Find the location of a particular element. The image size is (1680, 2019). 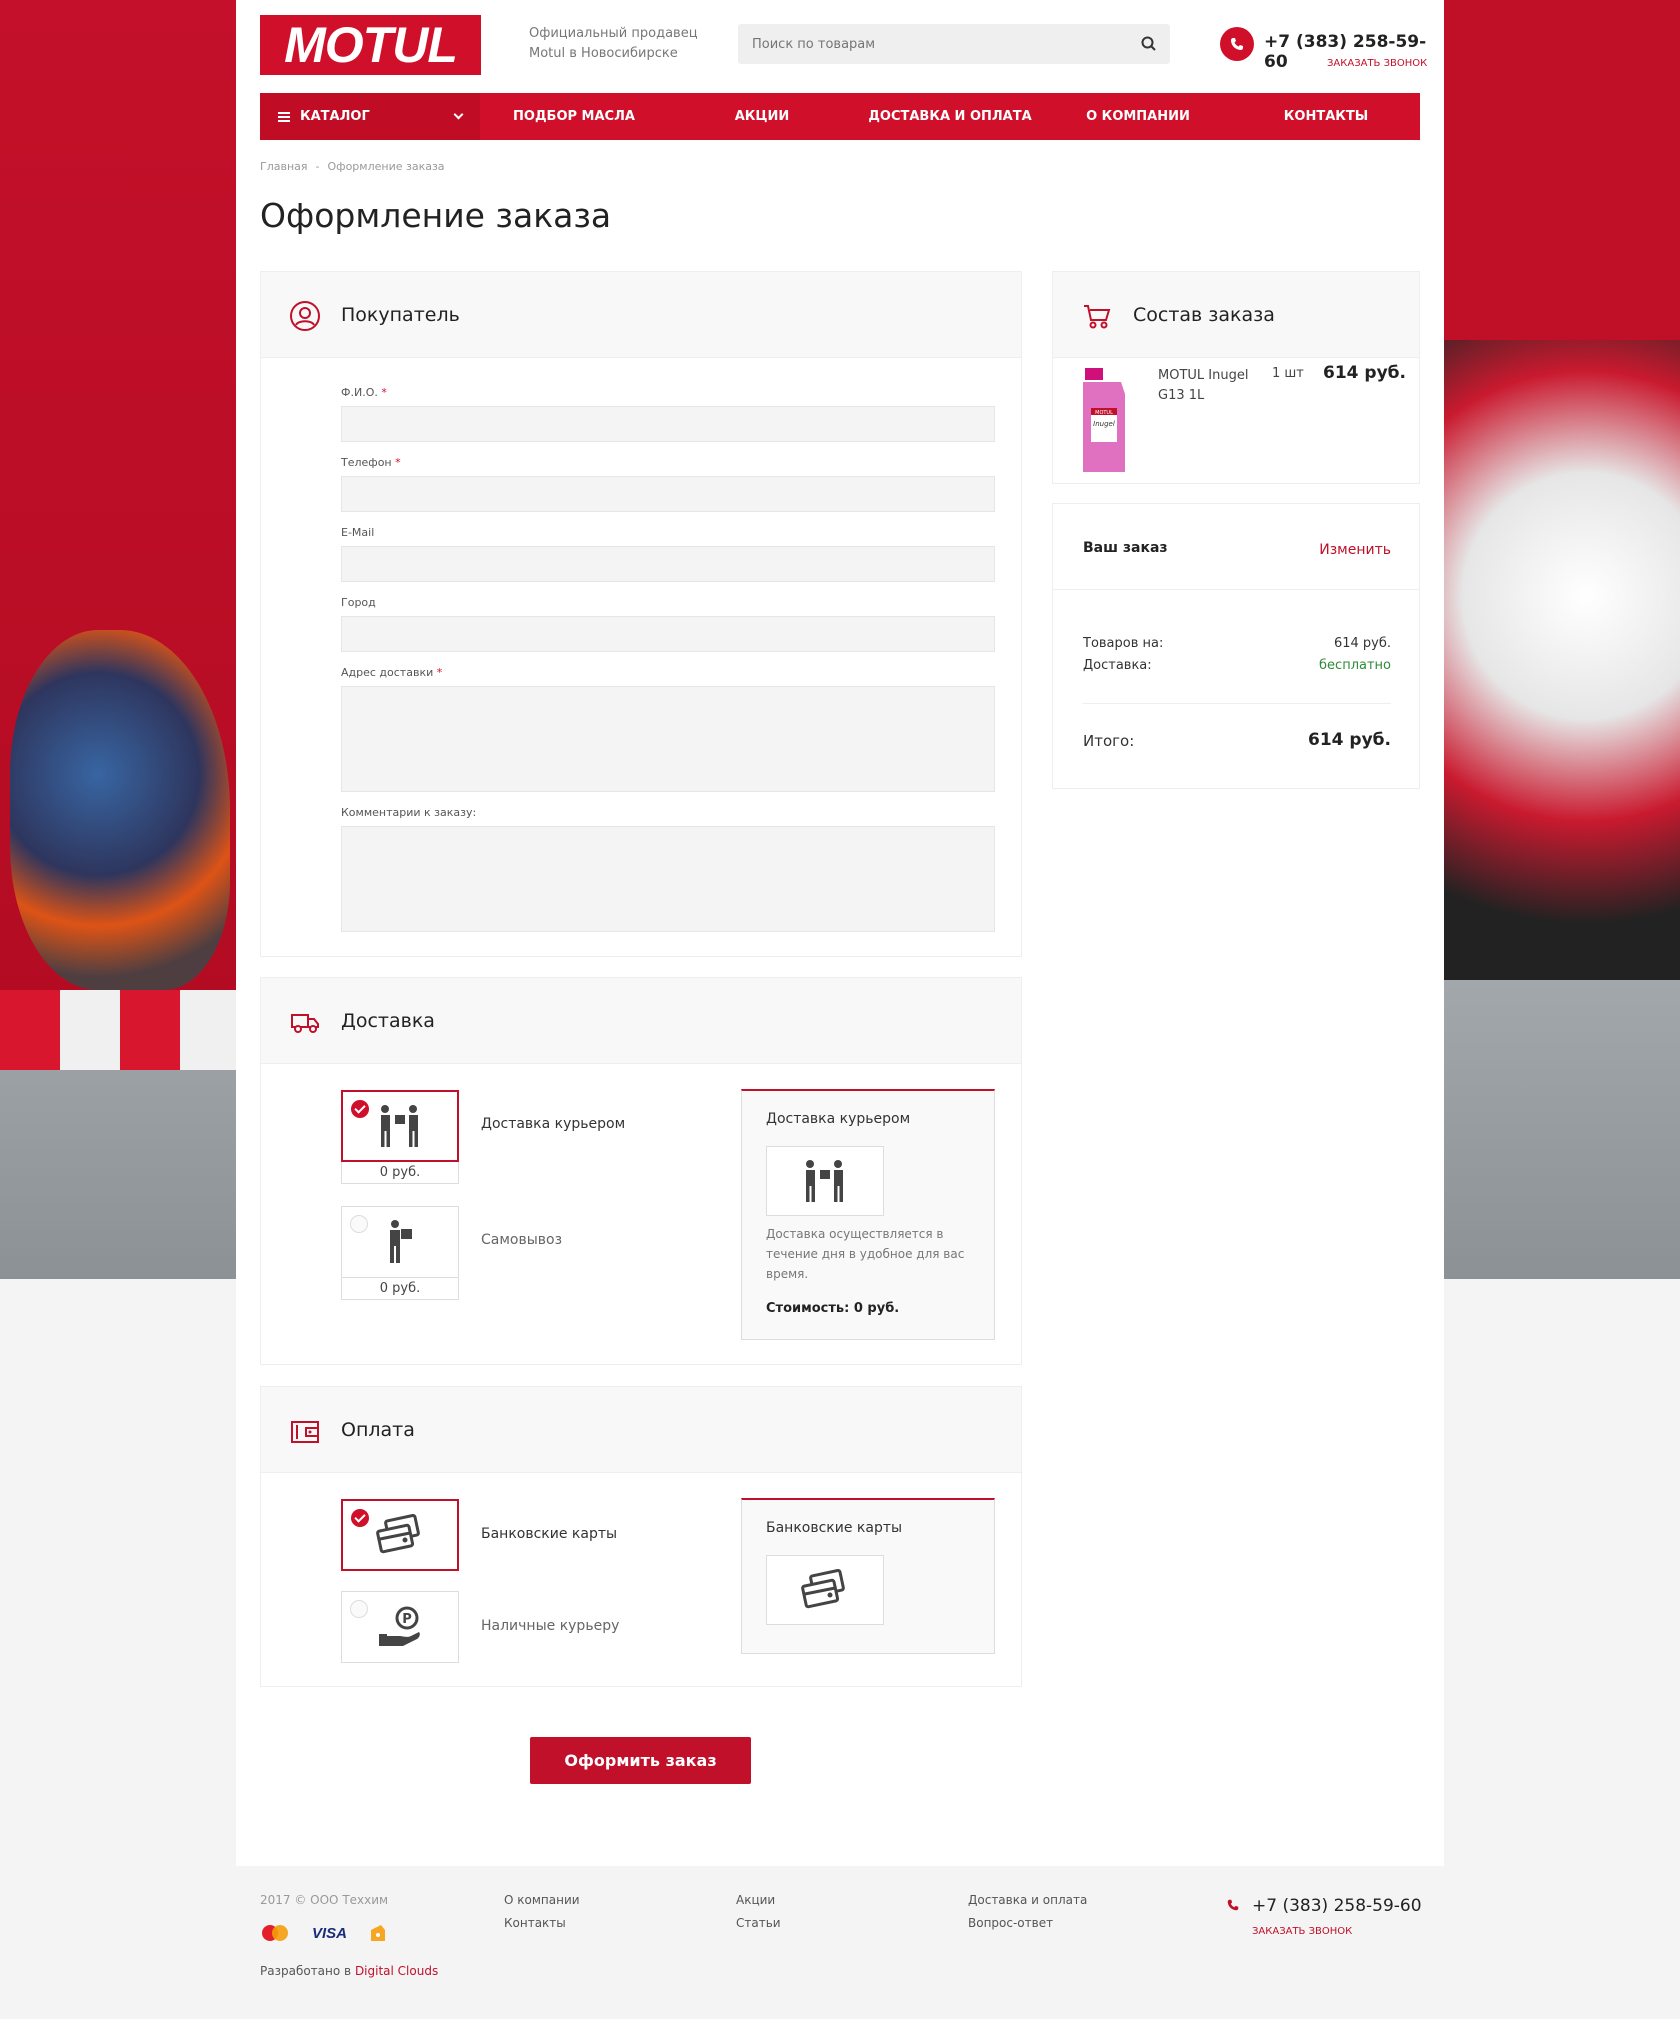

summary-goods-label: Товаров на: is located at coordinates (1123, 643).